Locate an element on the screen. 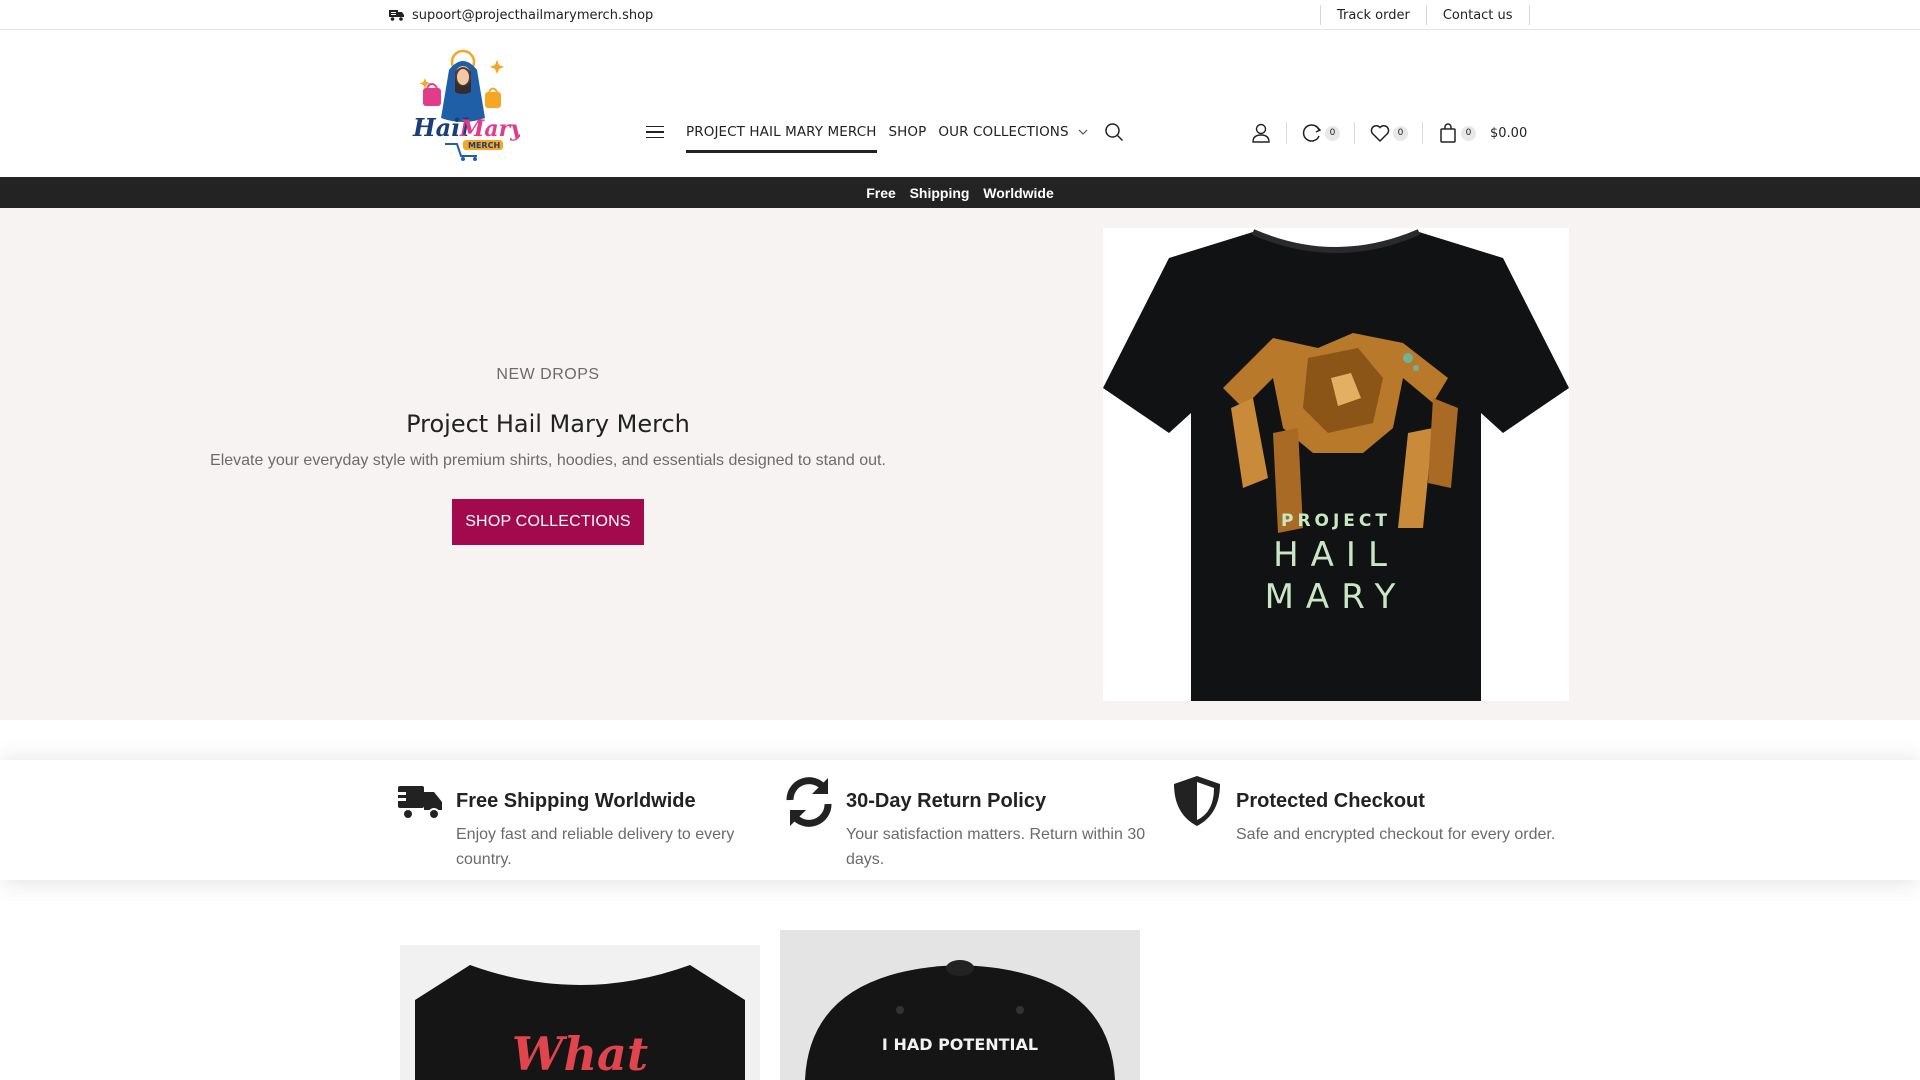 The height and width of the screenshot is (1080, 1920). user-icon is located at coordinates (1261, 133).